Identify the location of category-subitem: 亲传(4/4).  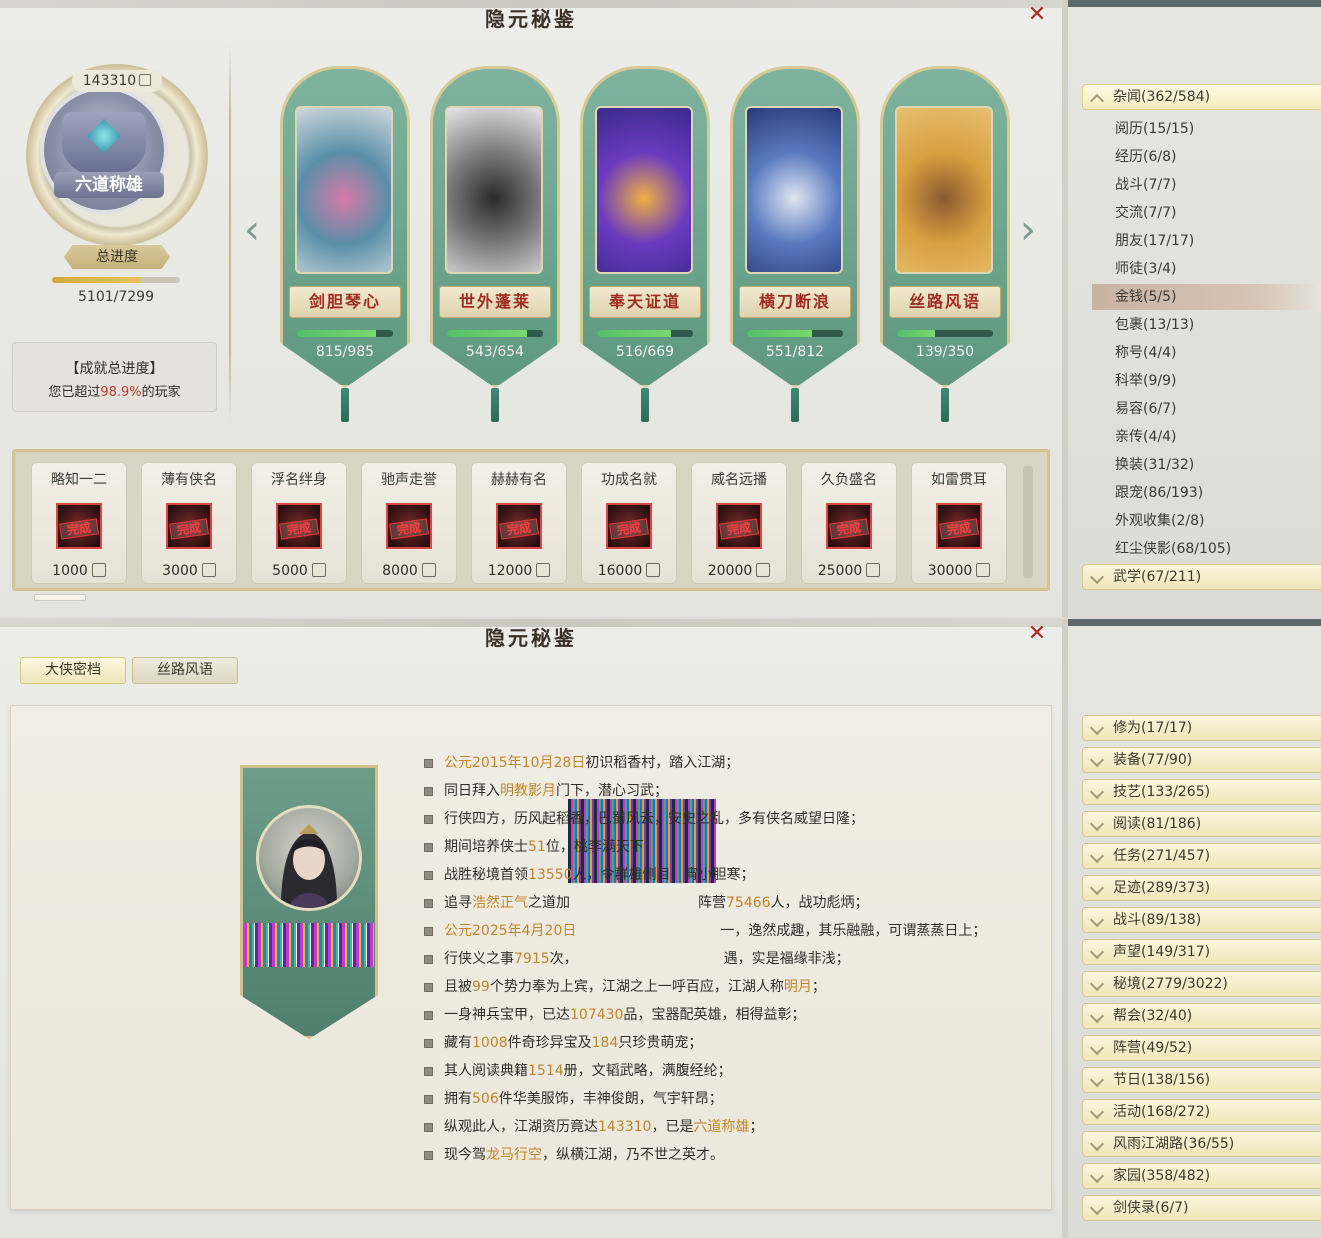
(1206, 437).